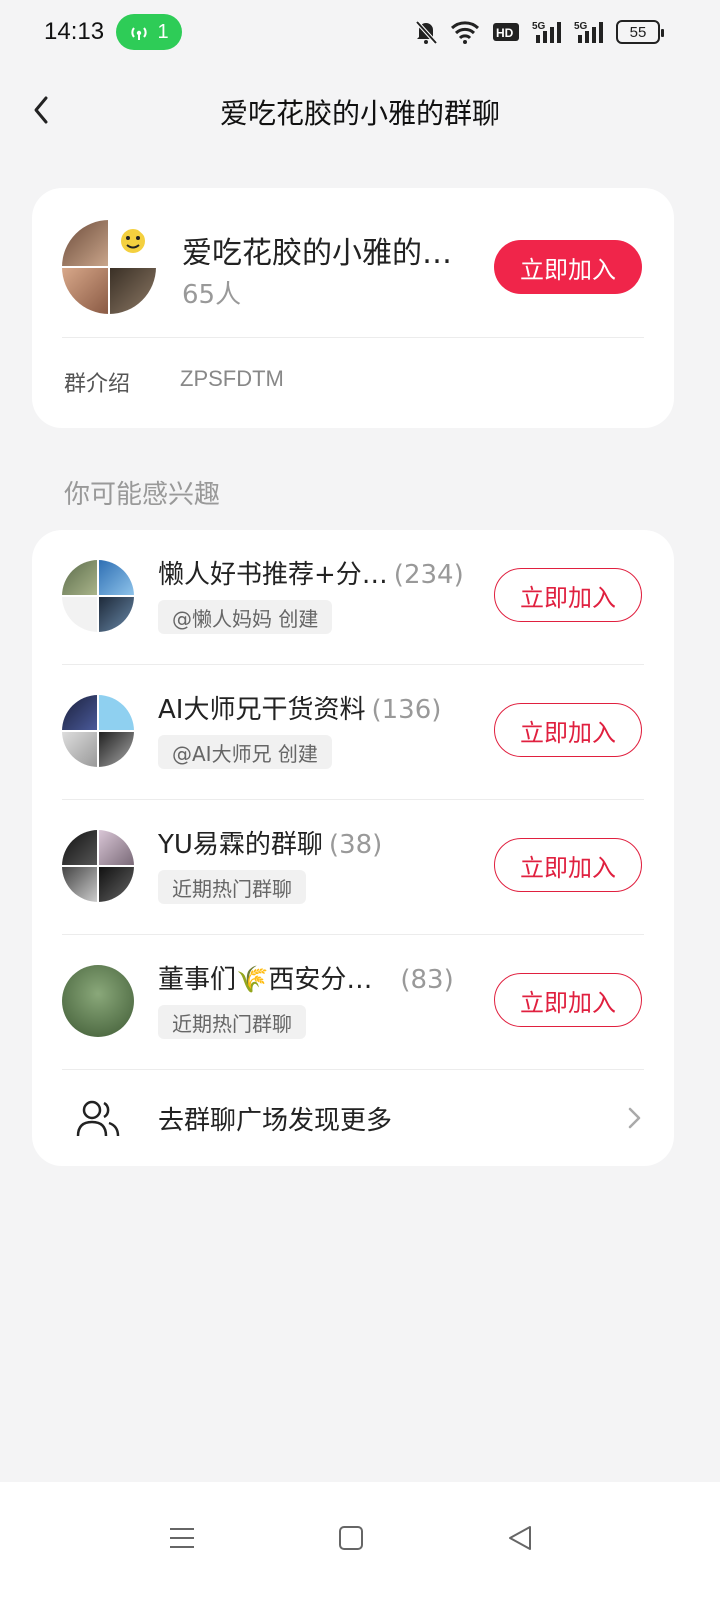 This screenshot has width=720, height=1600. I want to click on join-group-button: 立即加入, so click(568, 267).